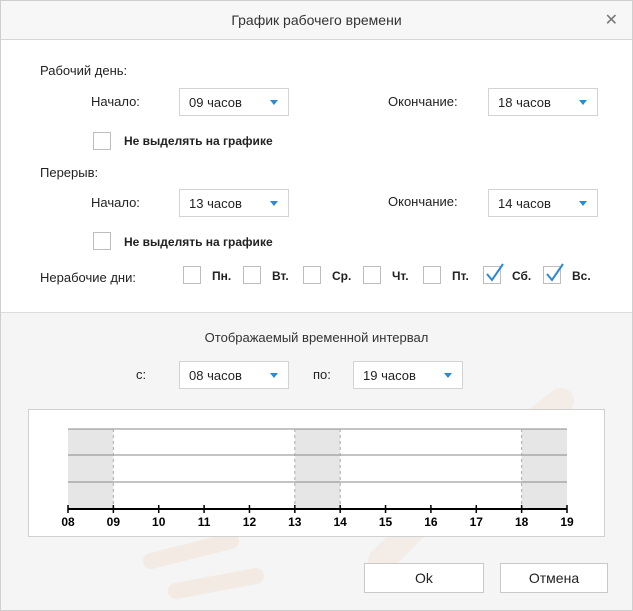  What do you see at coordinates (389, 375) in the screenshot?
I see `interval-to-value: 19 часов` at bounding box center [389, 375].